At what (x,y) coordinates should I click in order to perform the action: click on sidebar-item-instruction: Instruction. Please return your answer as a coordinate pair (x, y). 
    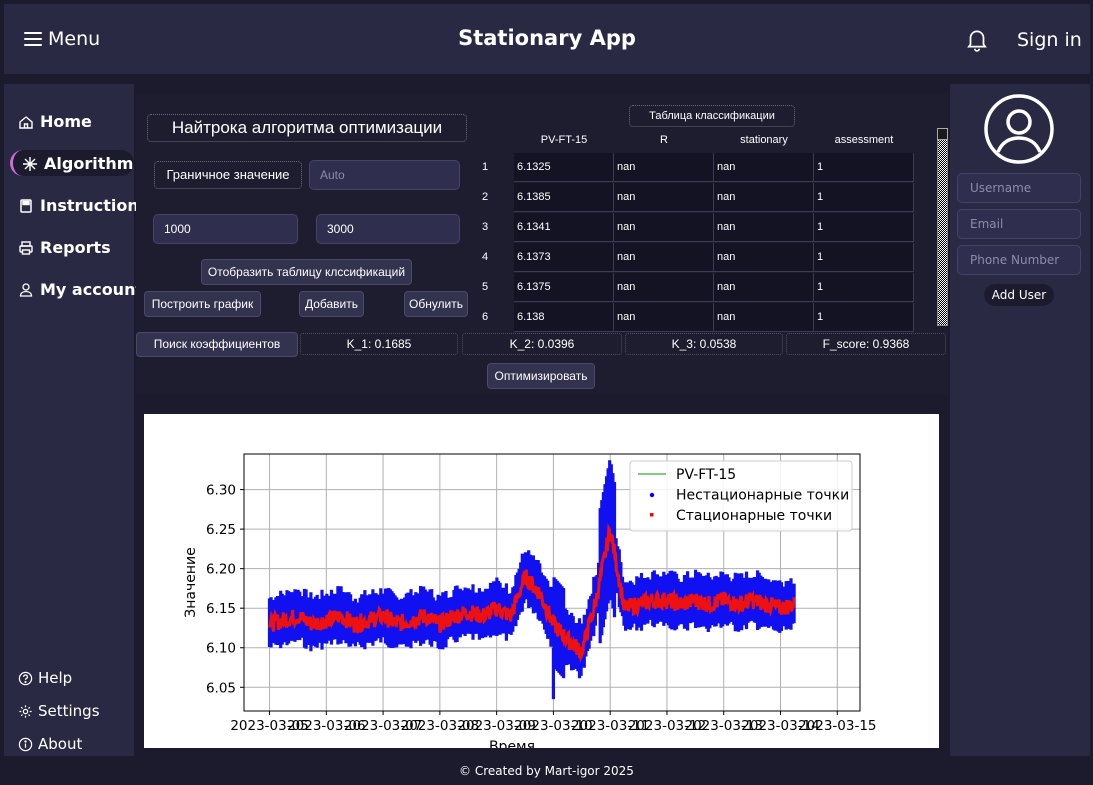
    Looking at the image, I should click on (78, 205).